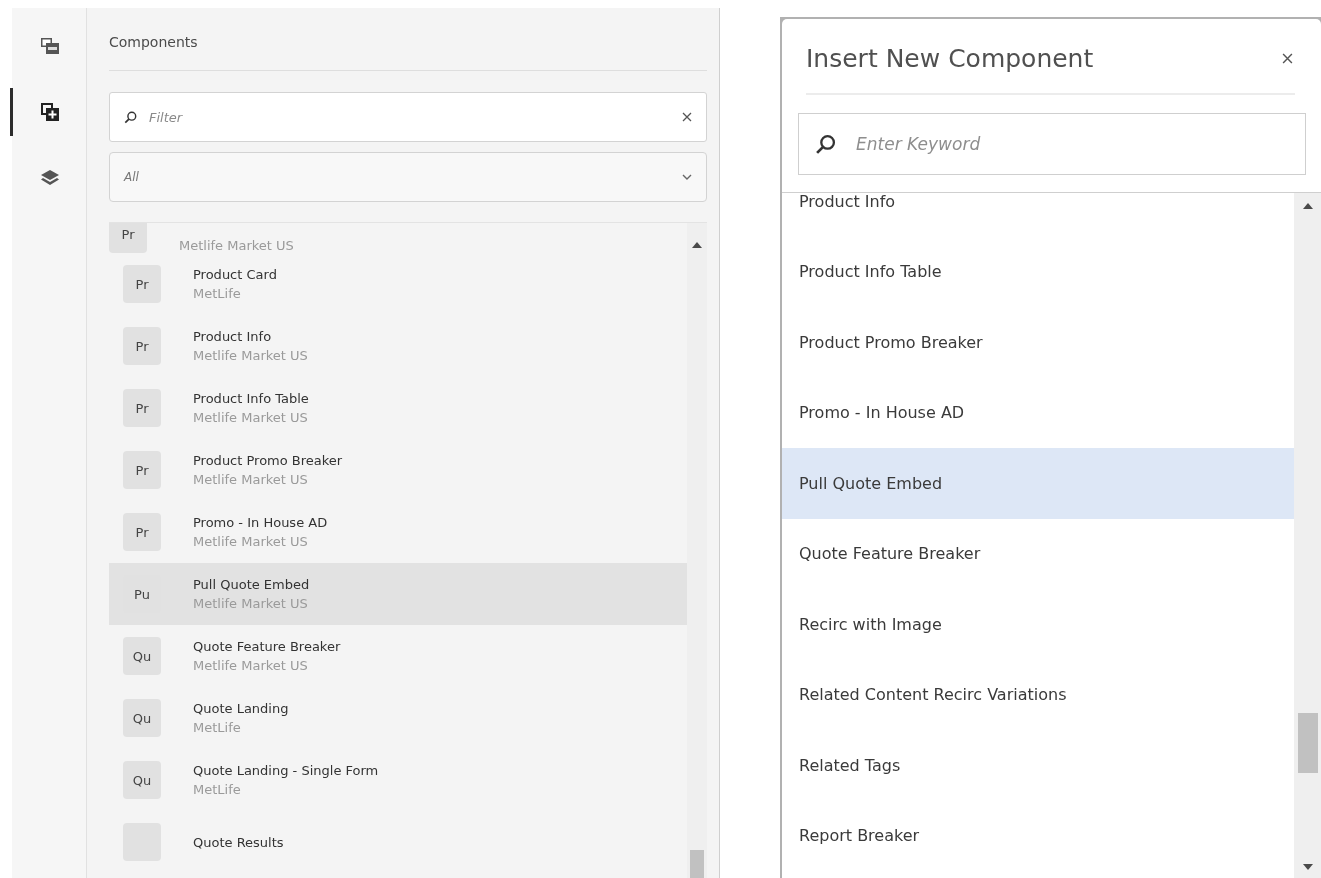 This screenshot has height=878, width=1321. Describe the element at coordinates (235, 274) in the screenshot. I see `component-name: Product Card` at that location.